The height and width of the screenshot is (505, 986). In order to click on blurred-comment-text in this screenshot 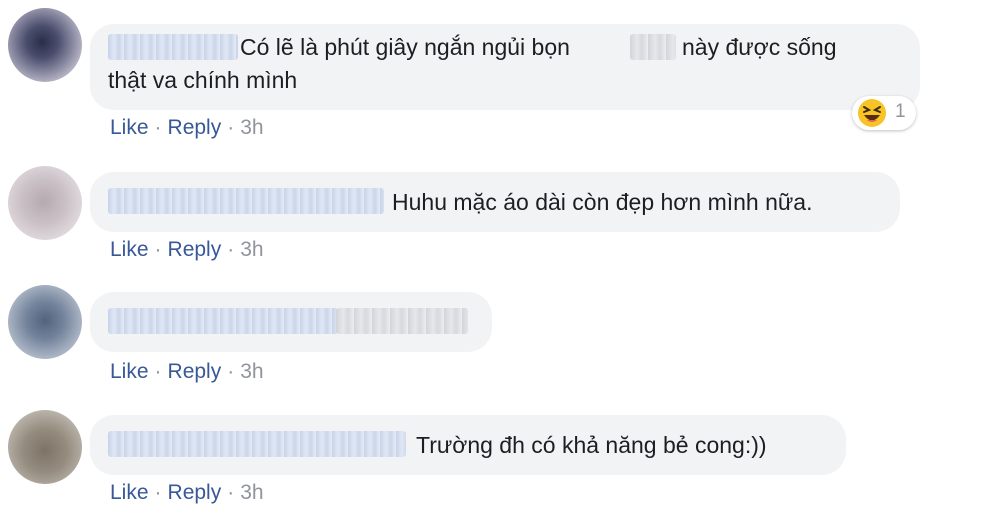, I will do `click(402, 321)`.